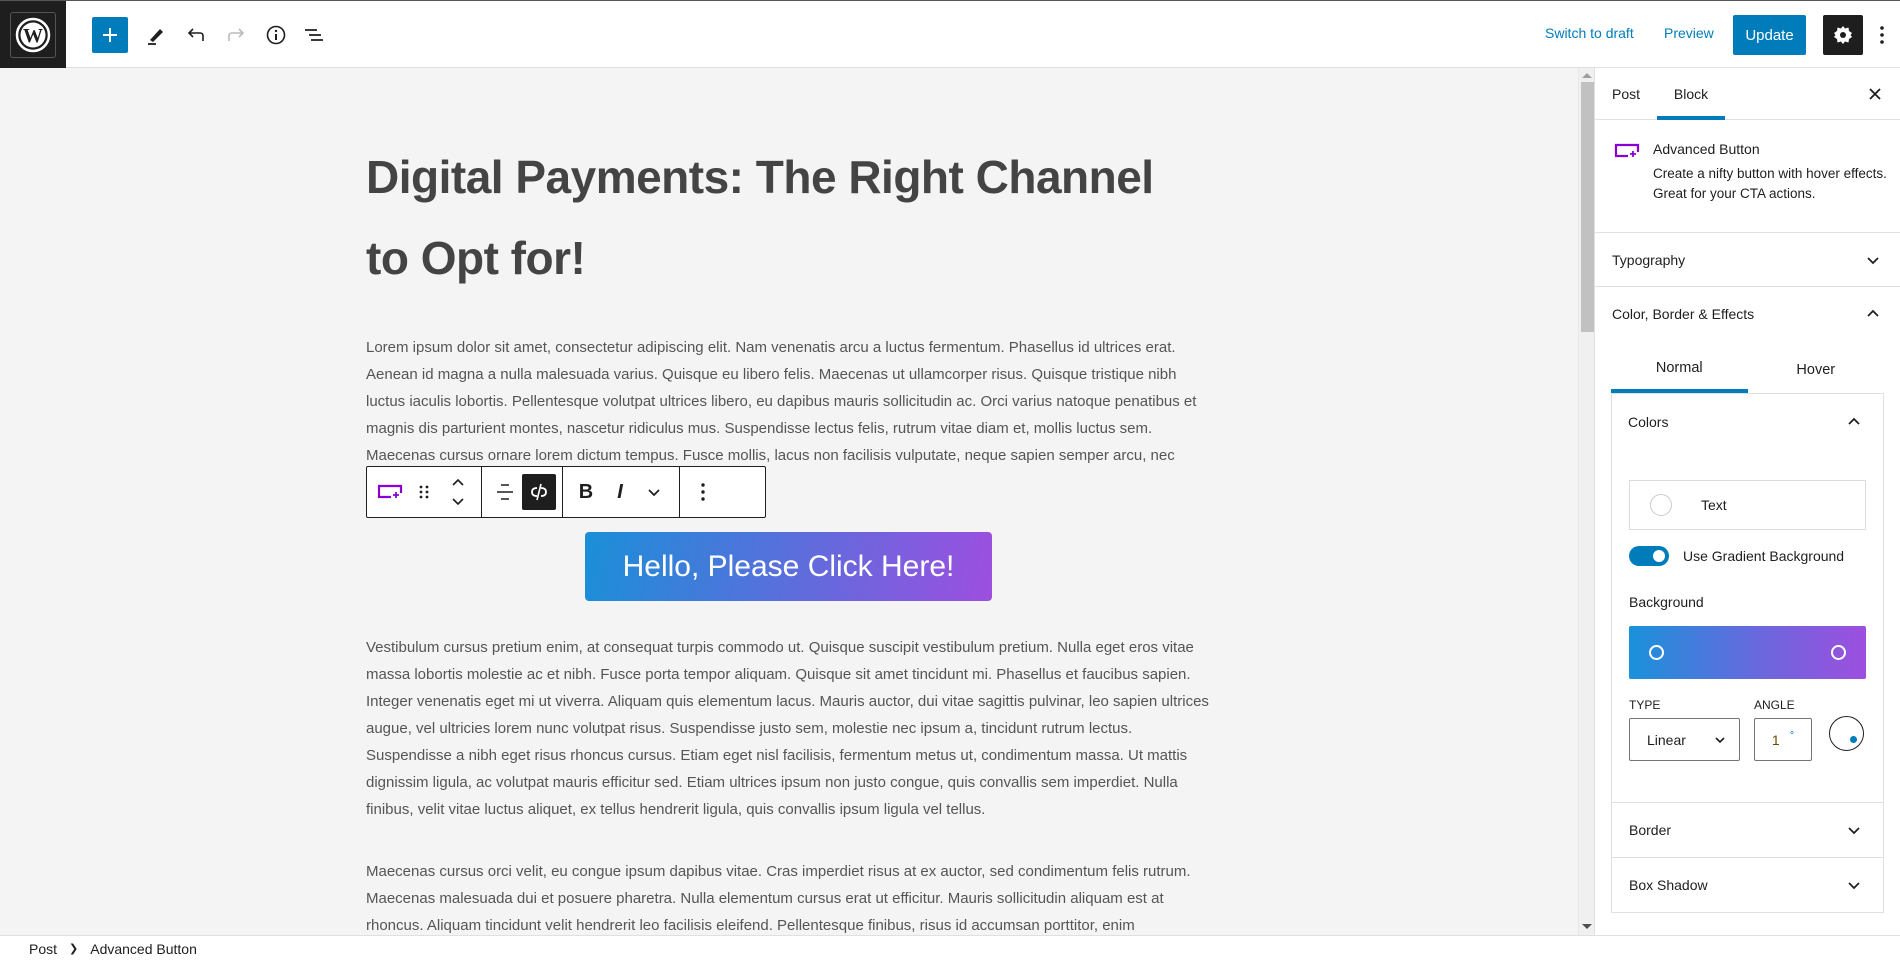 This screenshot has width=1900, height=961. I want to click on undo-button, so click(196, 35).